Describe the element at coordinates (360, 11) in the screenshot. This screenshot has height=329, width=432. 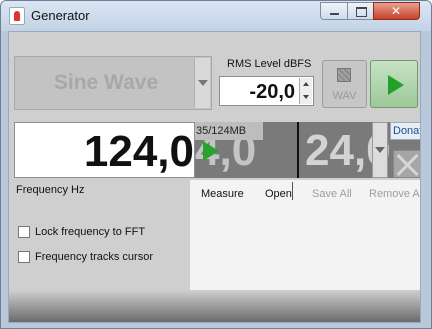
I see `maximize-button` at that location.